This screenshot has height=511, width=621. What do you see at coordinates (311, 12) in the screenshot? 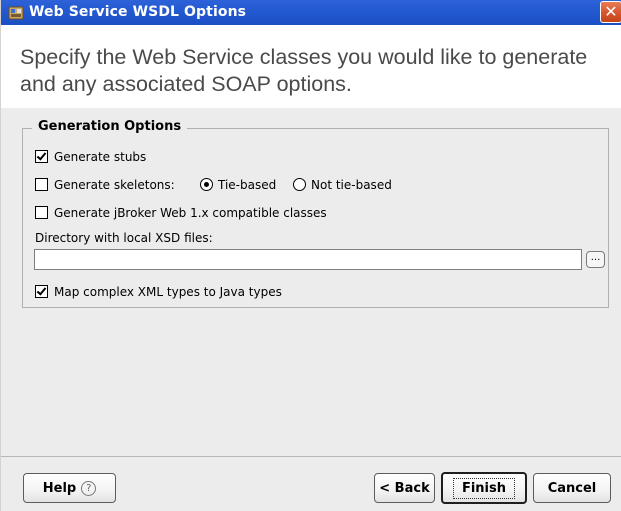
I see `title-bar: Web Service WSDL Options ✕` at bounding box center [311, 12].